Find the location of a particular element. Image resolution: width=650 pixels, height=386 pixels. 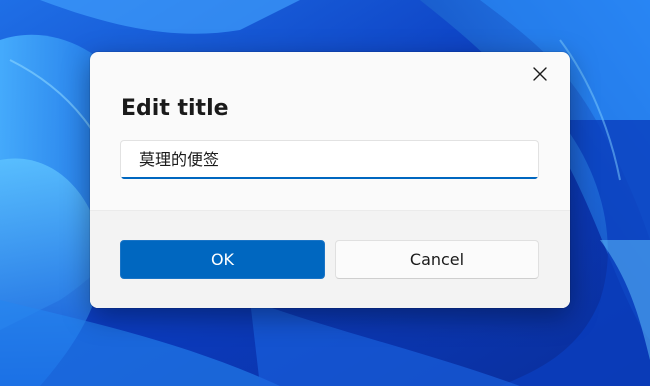

title-input is located at coordinates (329, 160).